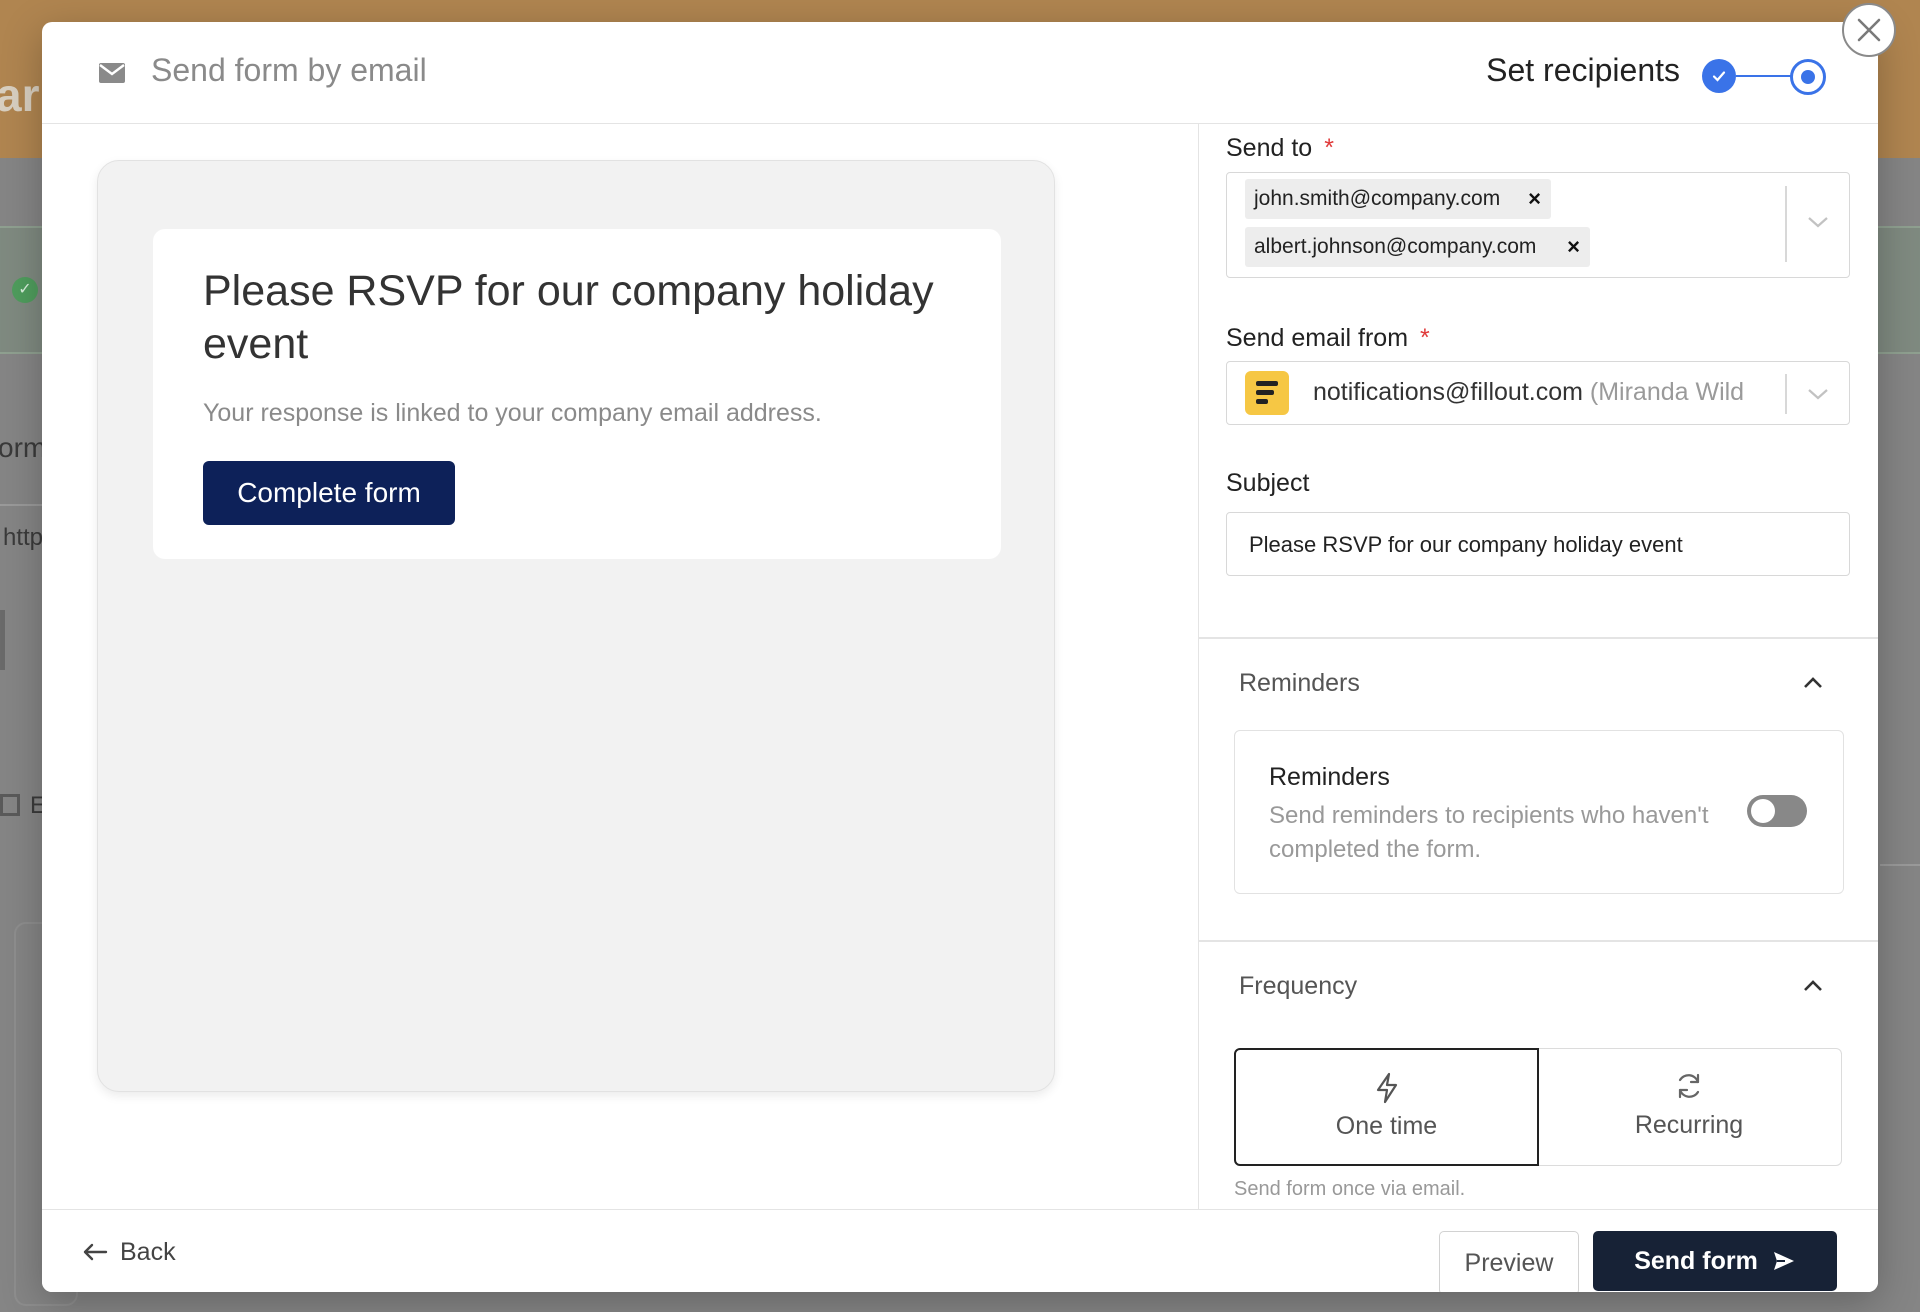 The width and height of the screenshot is (1920, 1312). I want to click on send-from-value: notifications@fillout.com (Miranda Wild, so click(1528, 392).